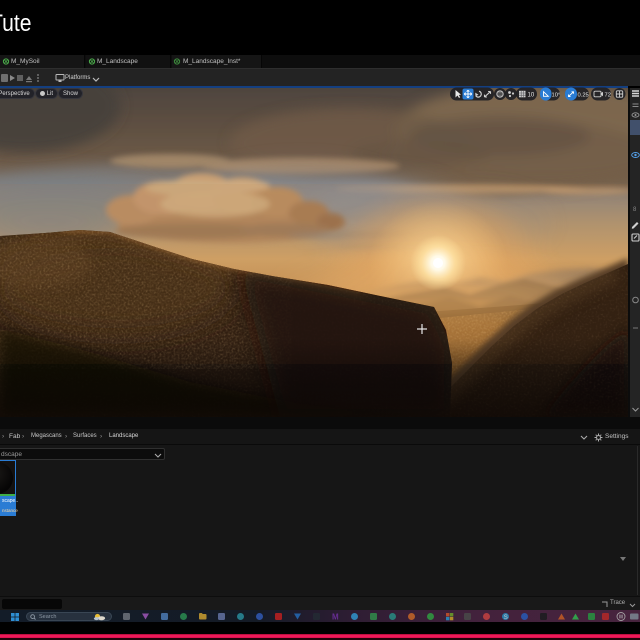 This screenshot has width=640, height=640. What do you see at coordinates (556, 95) in the screenshot?
I see `svg-text: 10°` at bounding box center [556, 95].